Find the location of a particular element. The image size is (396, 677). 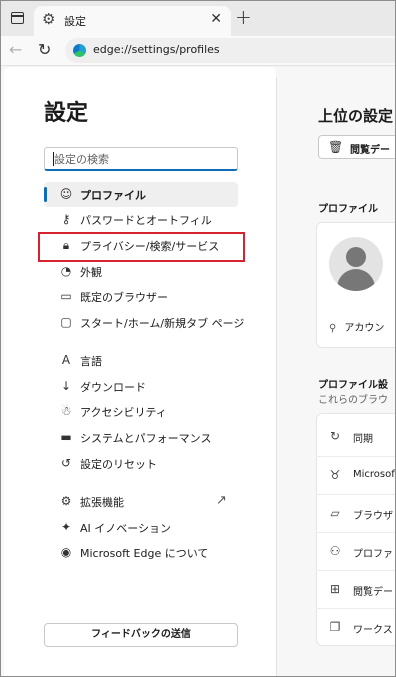

address-bar: edge://settings/profiles is located at coordinates (230, 50).